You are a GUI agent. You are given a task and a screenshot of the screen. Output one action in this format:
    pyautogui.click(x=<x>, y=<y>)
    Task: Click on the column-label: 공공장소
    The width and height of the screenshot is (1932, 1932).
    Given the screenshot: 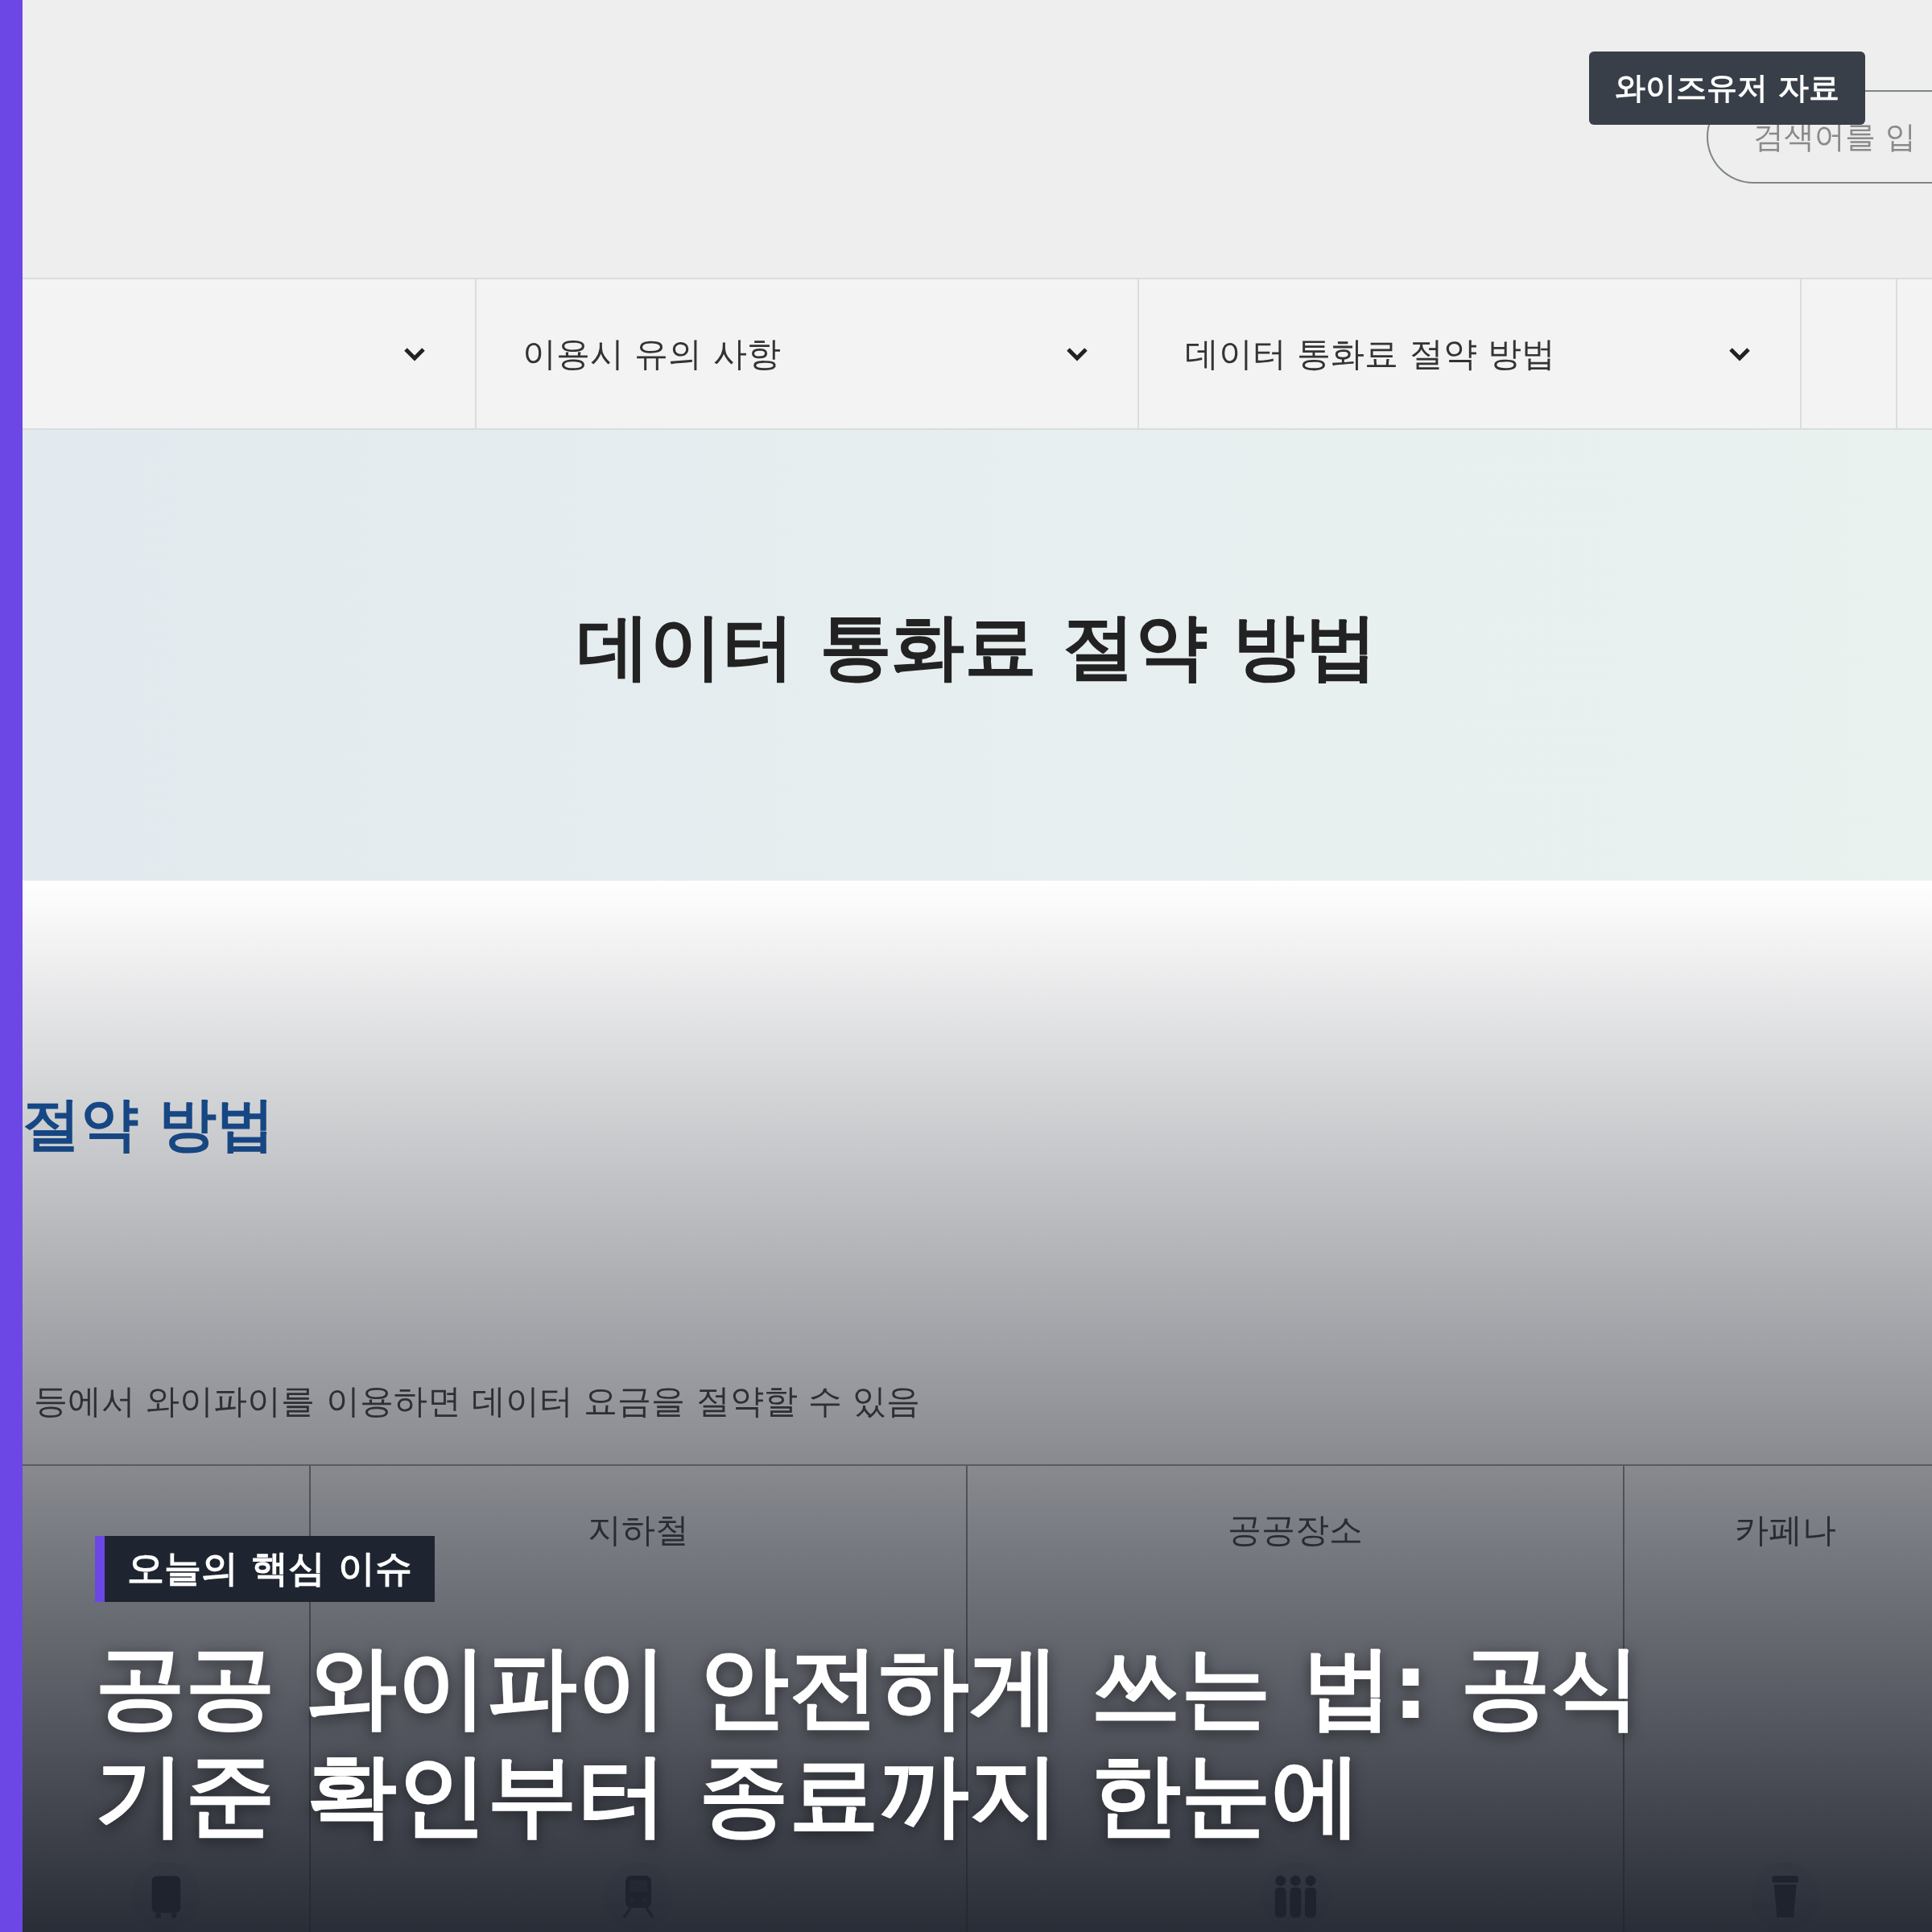 What is the action you would take?
    pyautogui.click(x=1295, y=1530)
    